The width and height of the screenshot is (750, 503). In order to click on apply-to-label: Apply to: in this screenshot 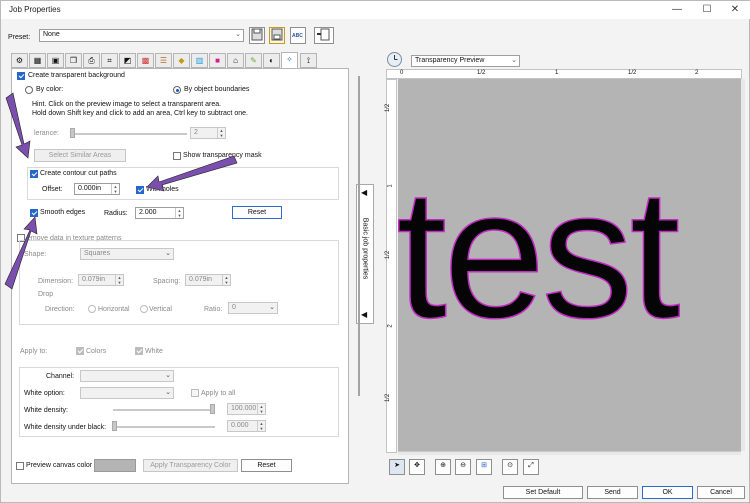, I will do `click(34, 351)`.